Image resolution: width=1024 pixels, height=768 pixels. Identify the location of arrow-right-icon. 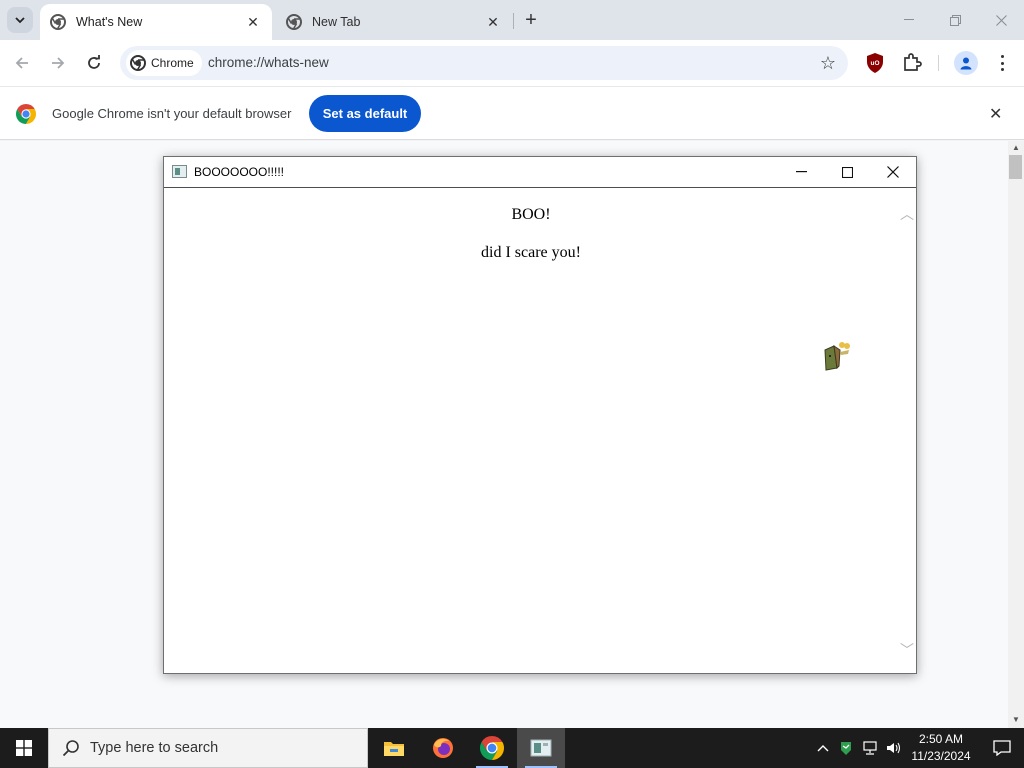
(58, 63).